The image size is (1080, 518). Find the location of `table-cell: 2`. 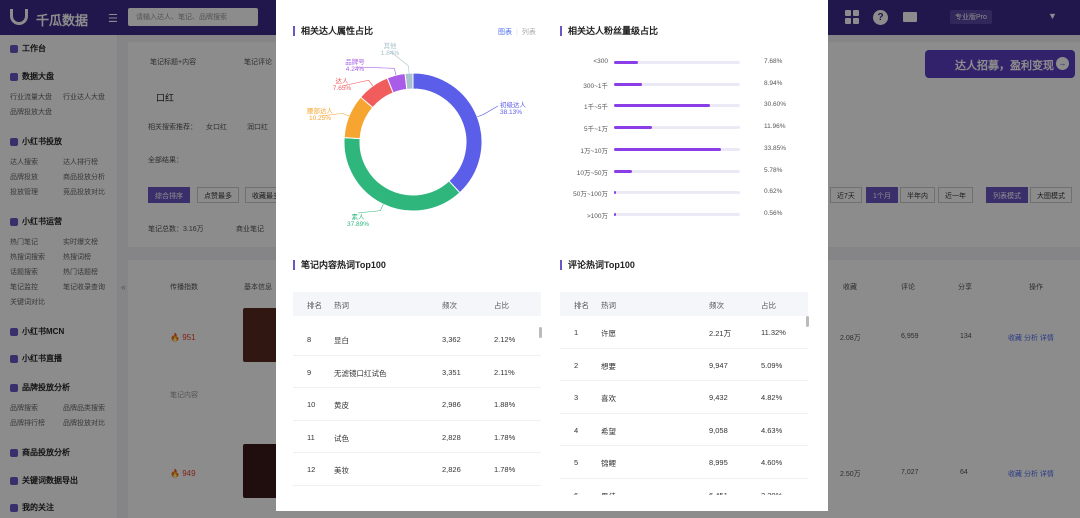

table-cell: 2 is located at coordinates (576, 365).